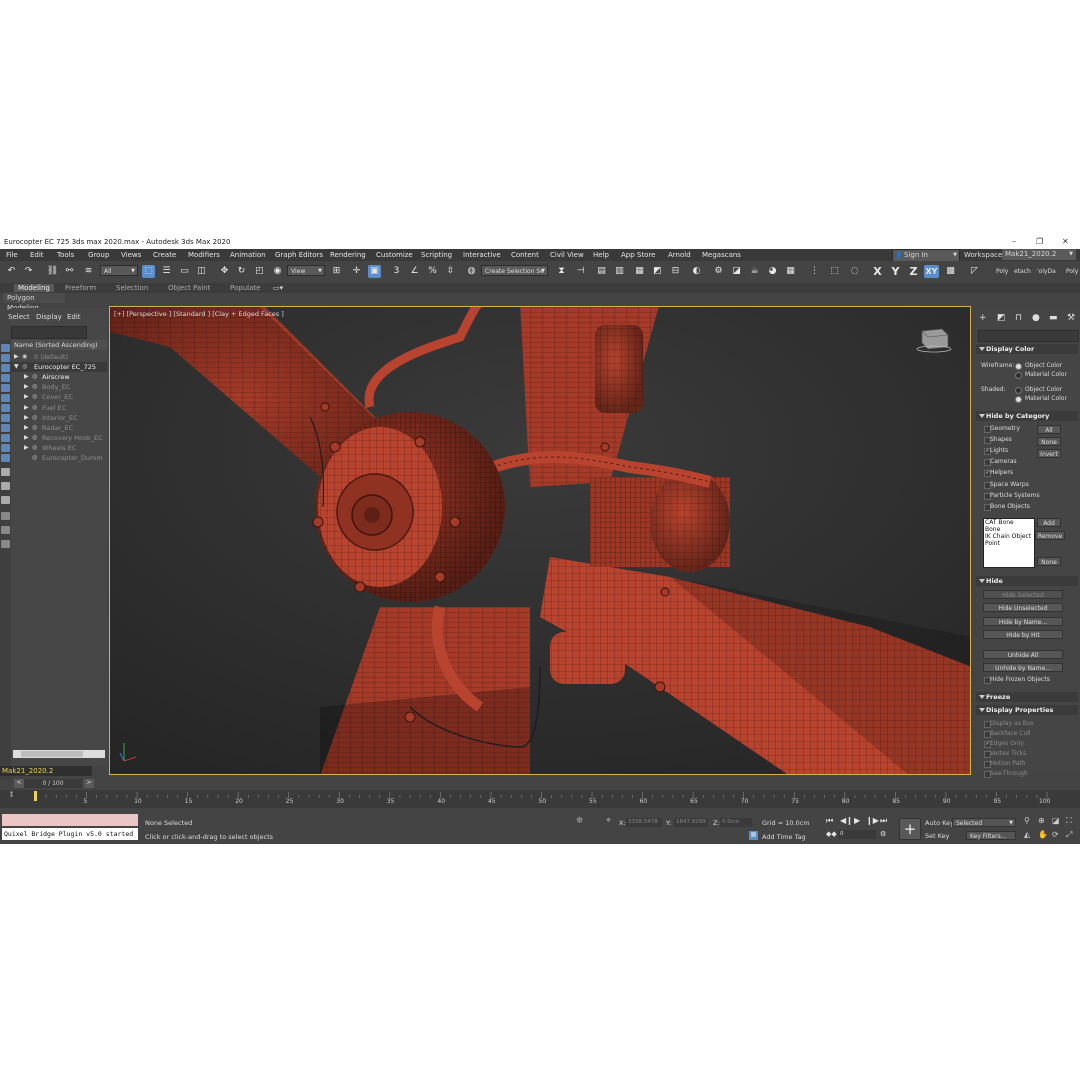  I want to click on toggle-ribbon-icon: ▦, so click(639, 271).